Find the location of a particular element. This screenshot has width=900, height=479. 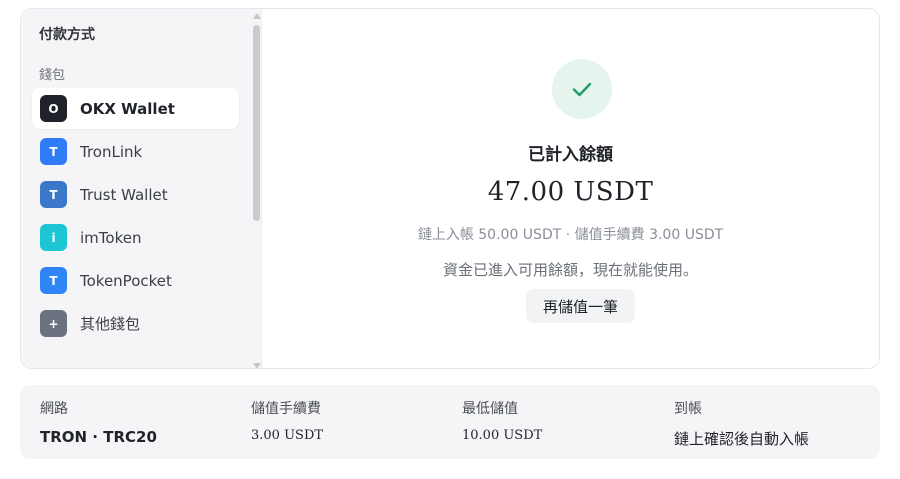

plus-icon: + is located at coordinates (53, 323).